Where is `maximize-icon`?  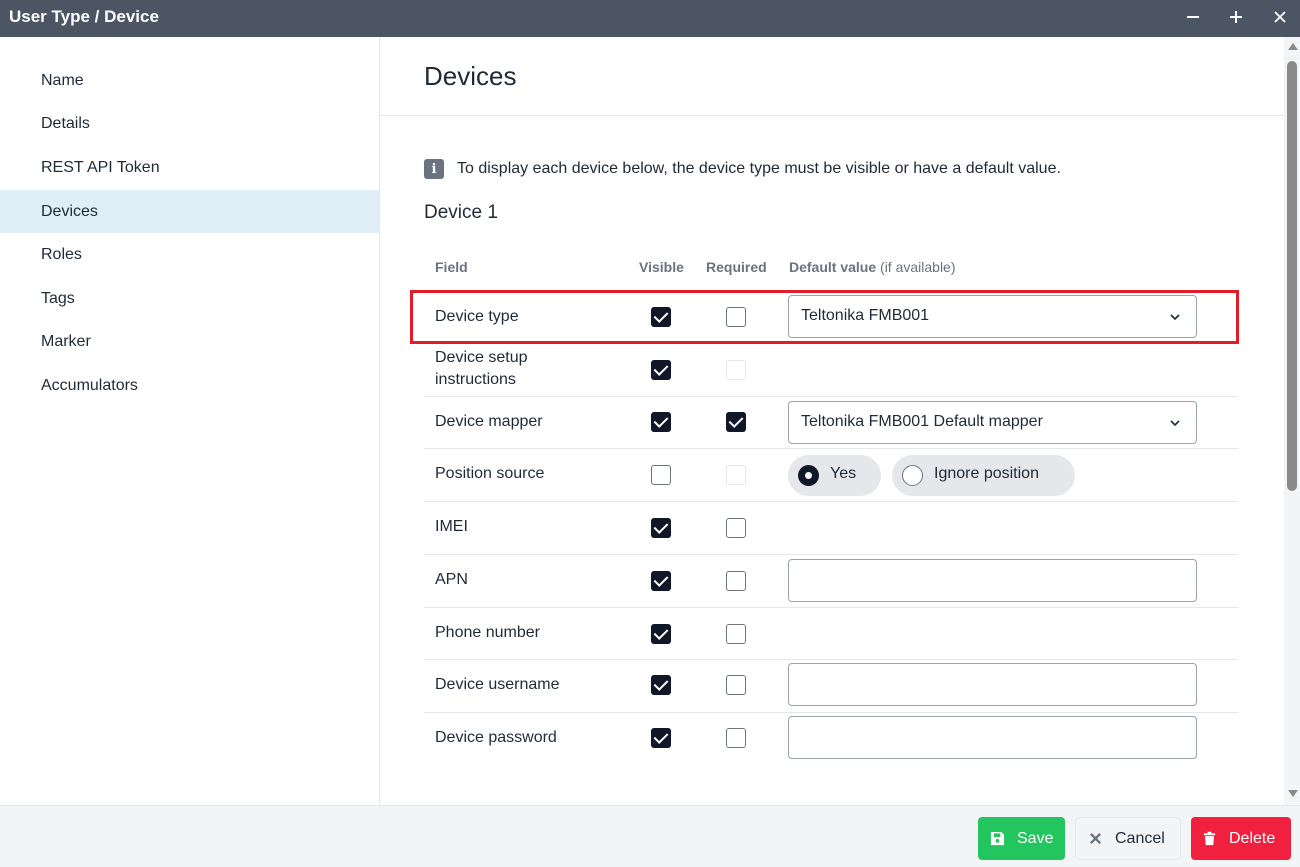
maximize-icon is located at coordinates (1236, 17).